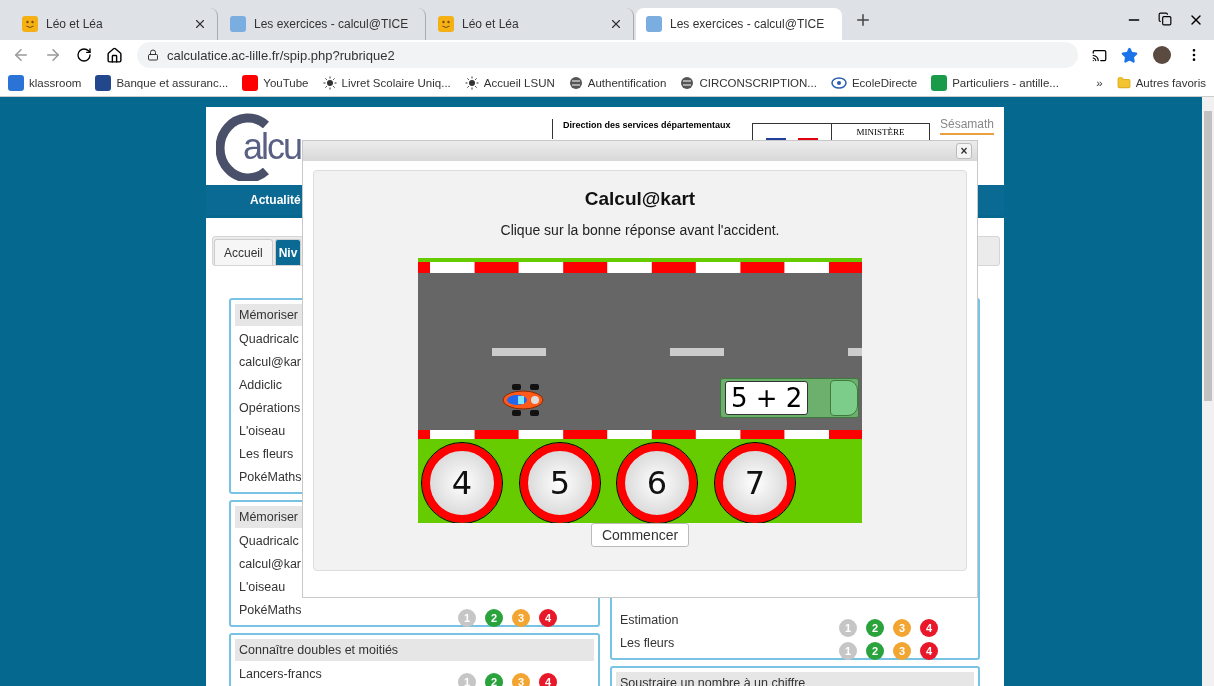 The image size is (1214, 686). I want to click on eye-icon, so click(838, 83).